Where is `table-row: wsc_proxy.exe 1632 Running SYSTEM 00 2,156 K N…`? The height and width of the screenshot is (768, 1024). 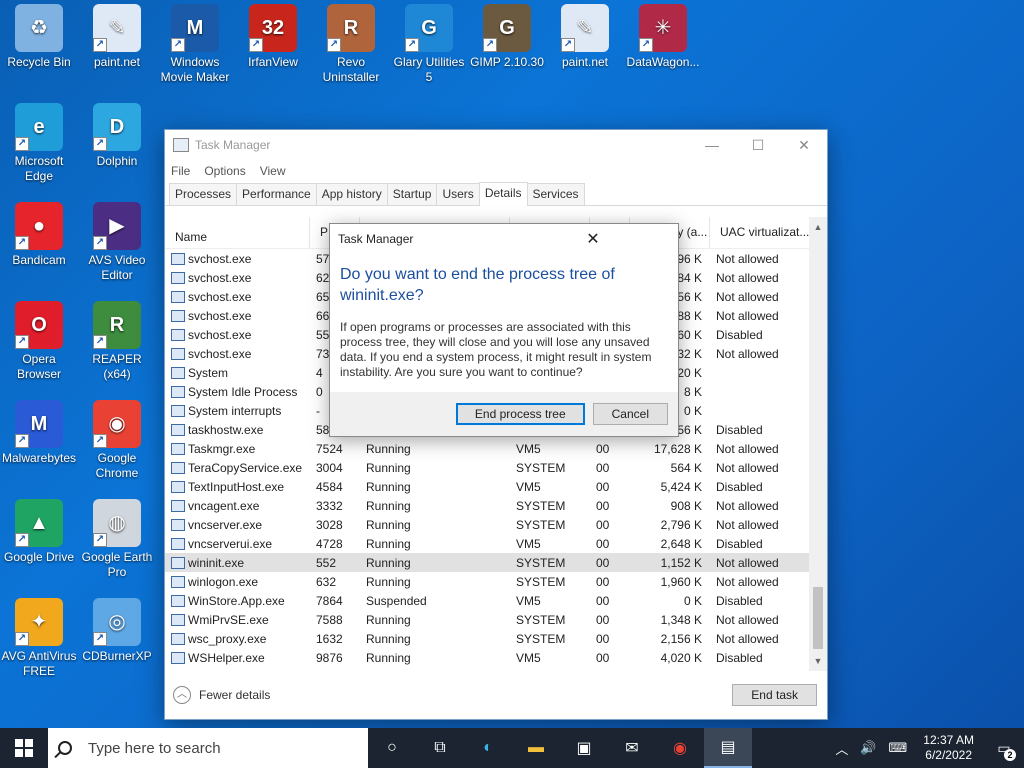
table-row: wsc_proxy.exe 1632 Running SYSTEM 00 2,156 K N… is located at coordinates (488, 638).